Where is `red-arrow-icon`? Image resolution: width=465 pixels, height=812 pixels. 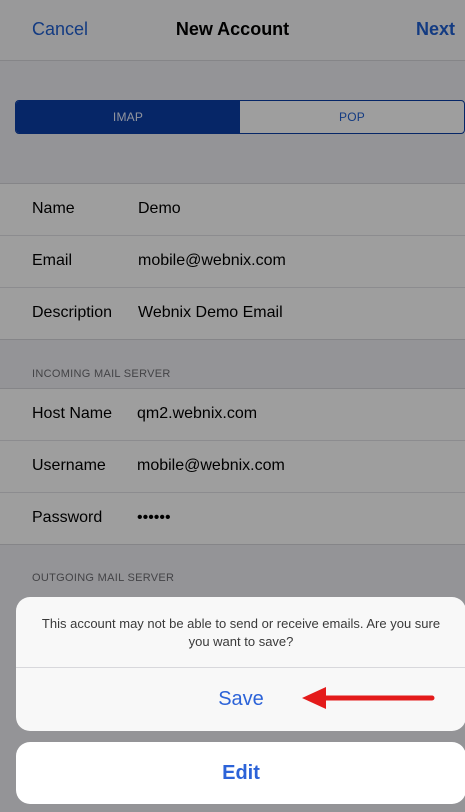
red-arrow-icon is located at coordinates (368, 698).